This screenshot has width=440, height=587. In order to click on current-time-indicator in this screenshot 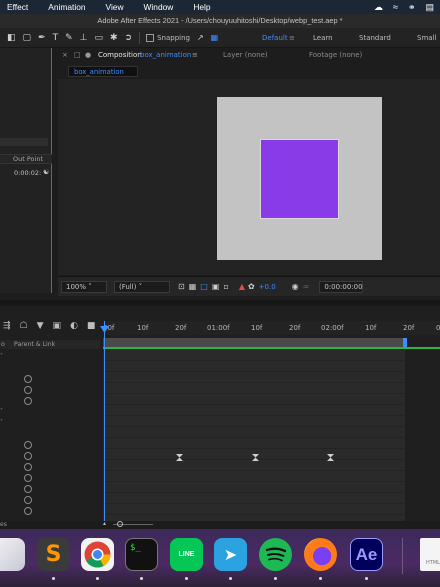, I will do `click(104, 421)`.